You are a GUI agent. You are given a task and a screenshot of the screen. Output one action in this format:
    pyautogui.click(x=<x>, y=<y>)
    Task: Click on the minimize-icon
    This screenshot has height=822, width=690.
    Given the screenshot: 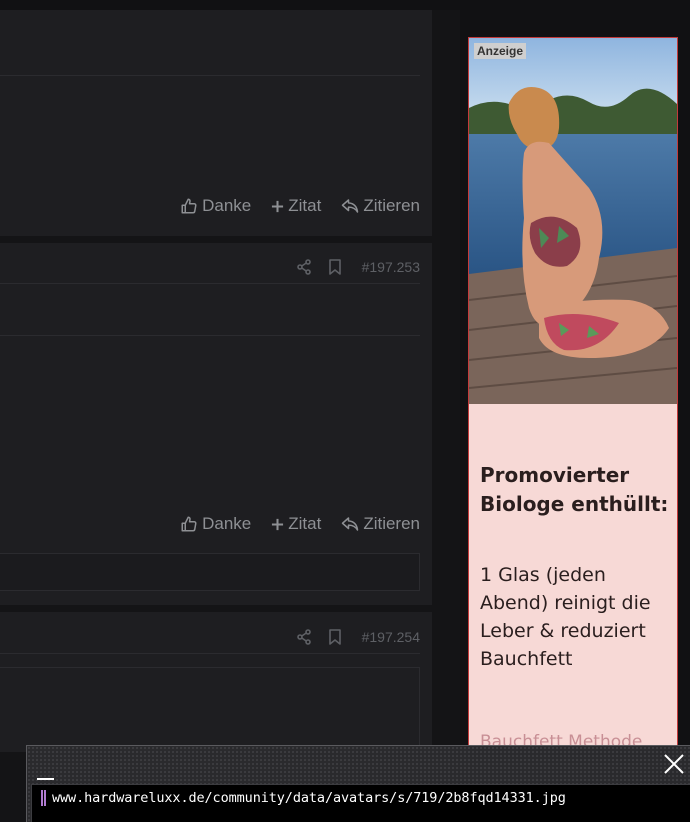 What is the action you would take?
    pyautogui.click(x=45, y=768)
    